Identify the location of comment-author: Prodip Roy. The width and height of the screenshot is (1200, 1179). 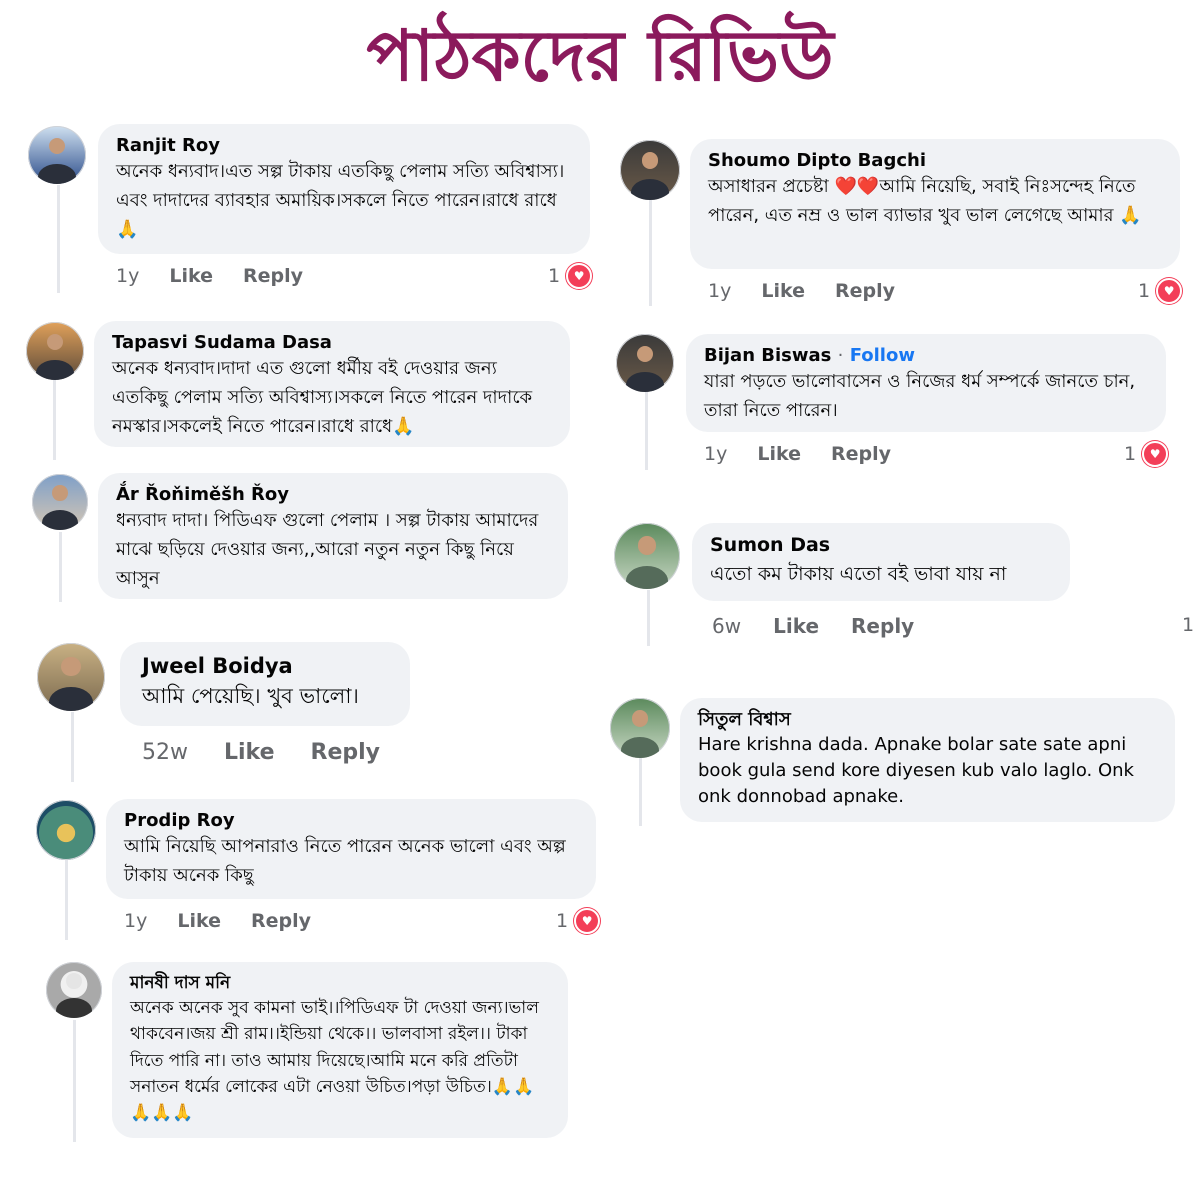
(351, 821).